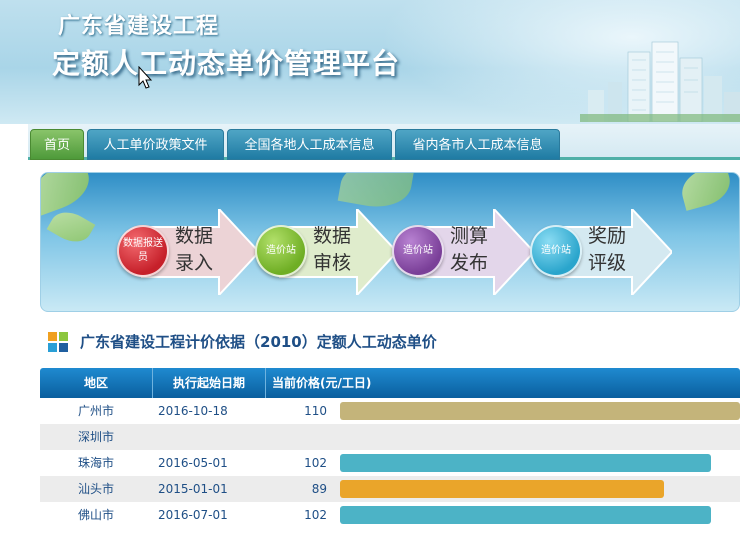 Image resolution: width=740 pixels, height=533 pixels. I want to click on main-nav: 首页 人工单价政策文件 全国各地人工成本信息 省内各市人工成本信息, so click(384, 142).